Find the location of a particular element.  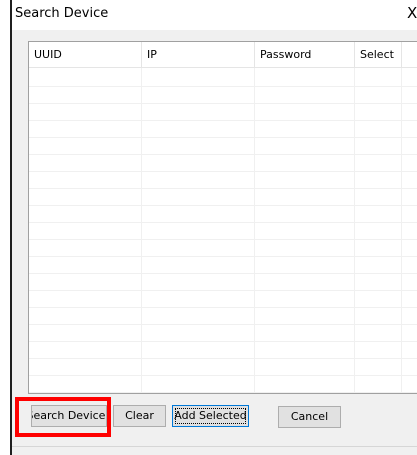

highlight-box is located at coordinates (63, 417).